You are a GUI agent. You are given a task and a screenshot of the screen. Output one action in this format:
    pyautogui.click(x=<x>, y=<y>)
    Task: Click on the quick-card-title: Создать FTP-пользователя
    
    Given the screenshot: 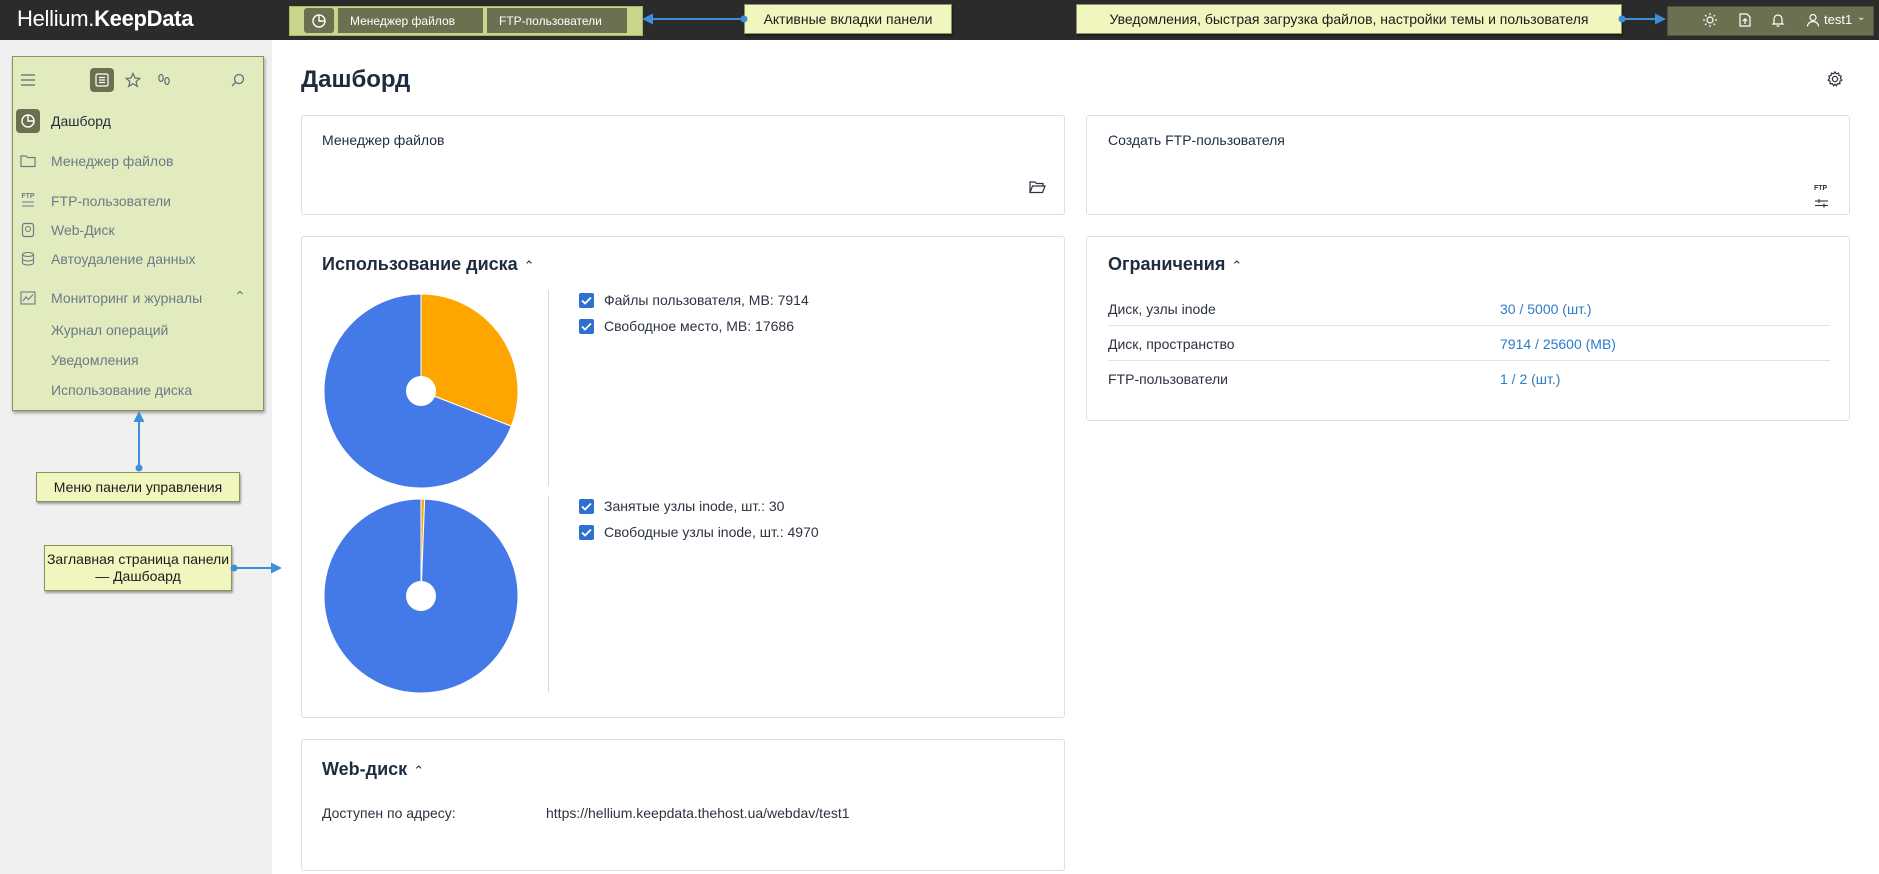 What is the action you would take?
    pyautogui.click(x=1196, y=140)
    